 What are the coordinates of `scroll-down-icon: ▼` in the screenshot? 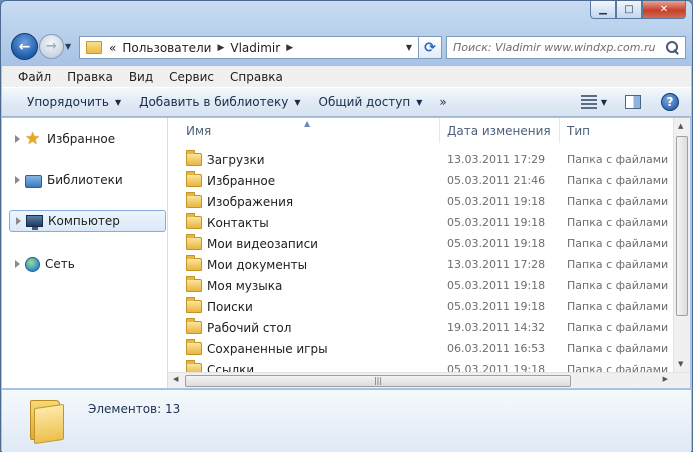 It's located at (680, 364).